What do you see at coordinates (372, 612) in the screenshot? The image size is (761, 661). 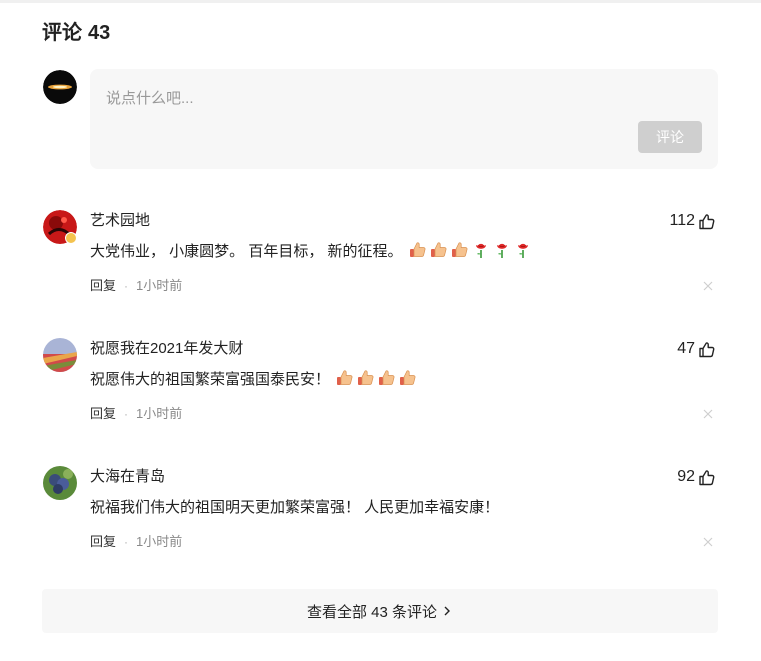 I see `view-all-label: 查看全部 43 条评论` at bounding box center [372, 612].